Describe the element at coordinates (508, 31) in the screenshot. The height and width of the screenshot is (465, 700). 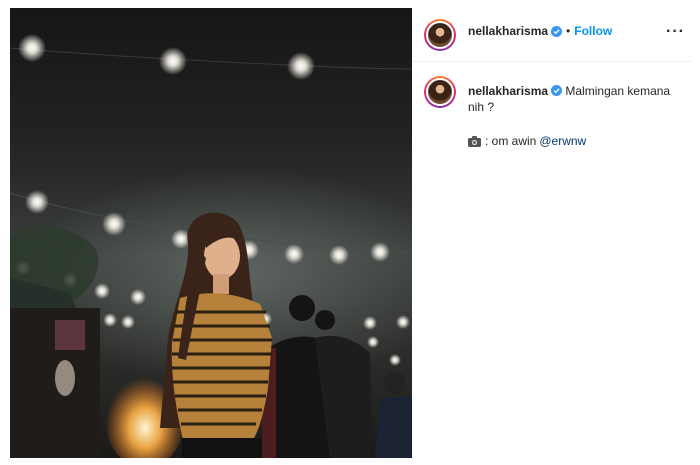
I see `author-username: nellakharisma` at that location.